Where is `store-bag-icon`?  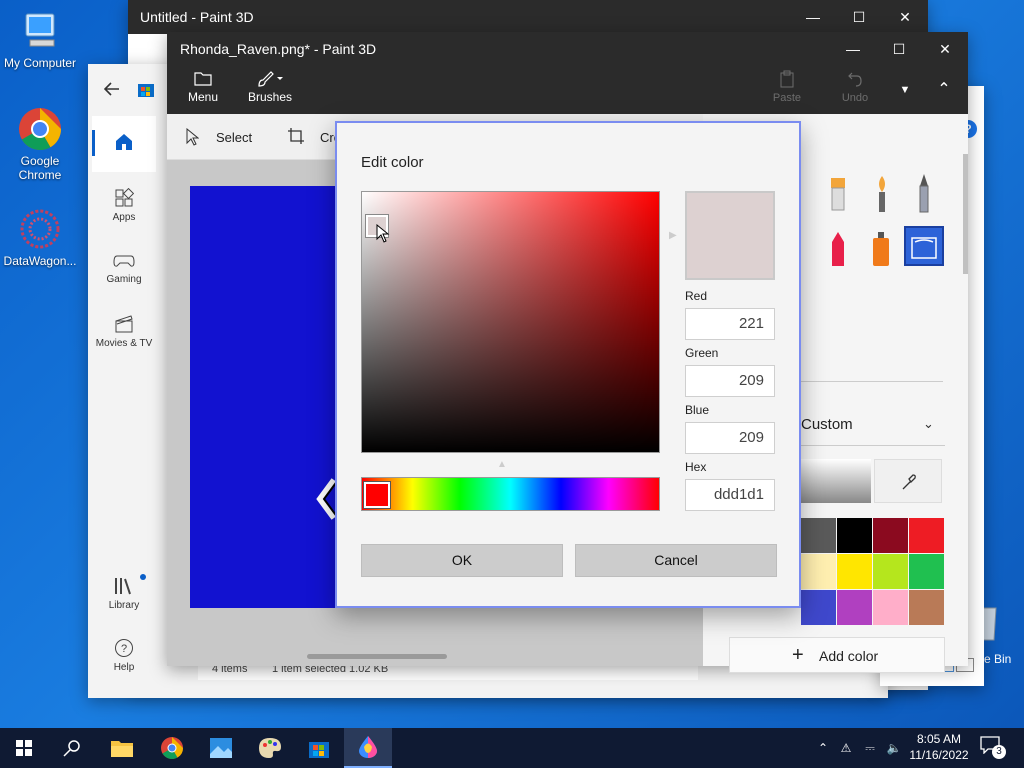
store-bag-icon is located at coordinates (319, 750).